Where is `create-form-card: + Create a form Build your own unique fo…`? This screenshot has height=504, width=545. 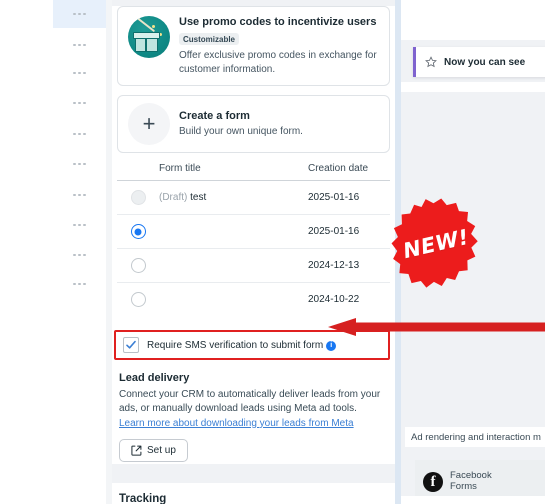 create-form-card: + Create a form Build your own unique fo… is located at coordinates (253, 124).